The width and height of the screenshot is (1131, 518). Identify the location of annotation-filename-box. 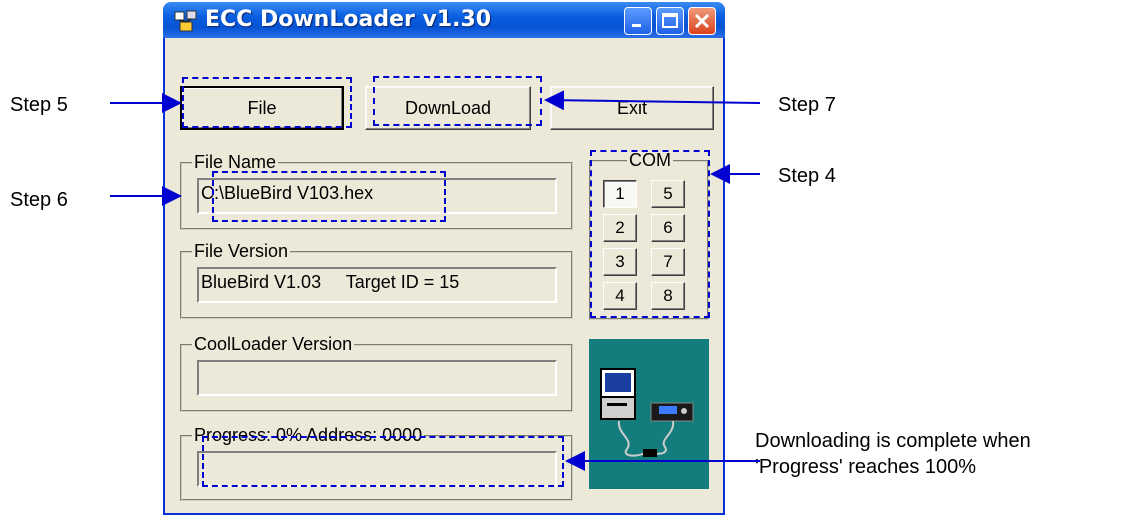
(329, 196).